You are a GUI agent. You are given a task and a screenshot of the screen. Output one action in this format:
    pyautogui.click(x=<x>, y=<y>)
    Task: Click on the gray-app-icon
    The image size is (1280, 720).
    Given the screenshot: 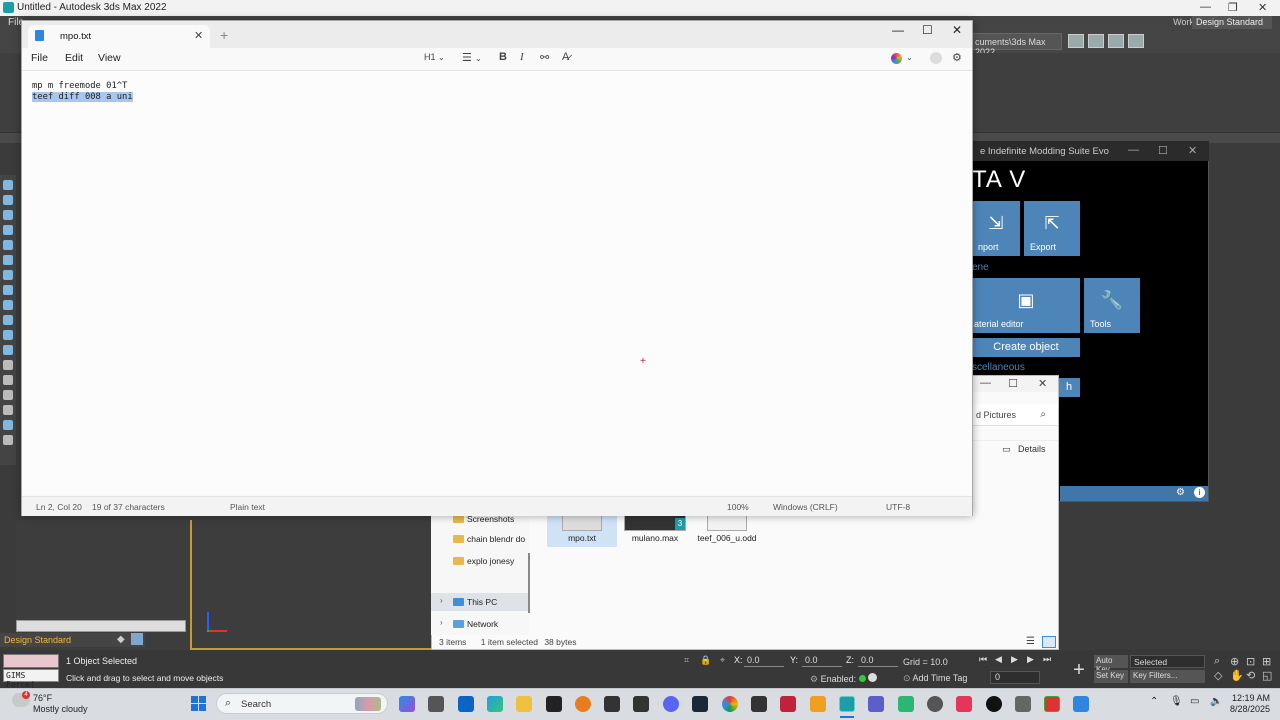 What is the action you would take?
    pyautogui.click(x=1023, y=704)
    